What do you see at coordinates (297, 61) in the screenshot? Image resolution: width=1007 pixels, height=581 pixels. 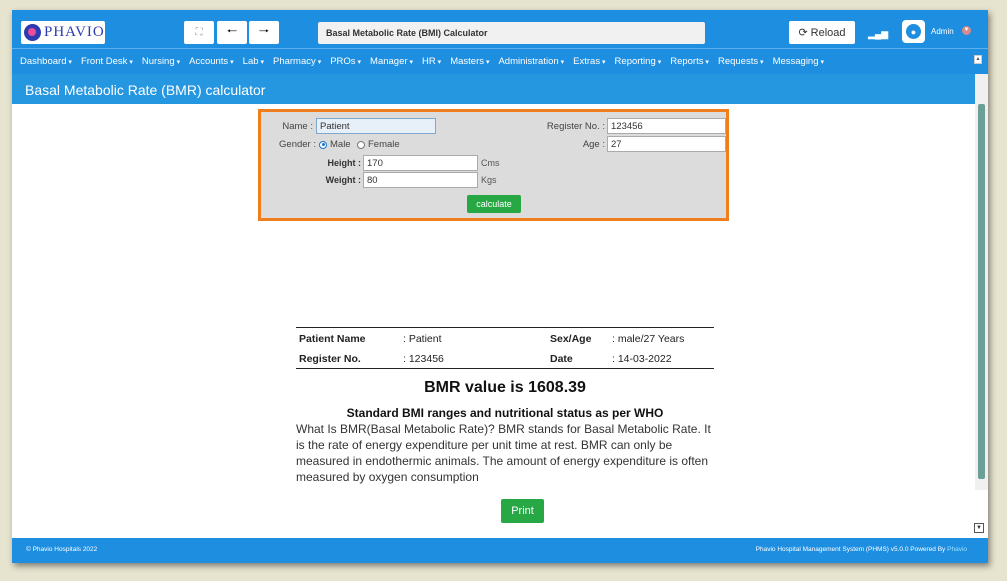 I see `menu-item-pharmacy: Pharmacy` at bounding box center [297, 61].